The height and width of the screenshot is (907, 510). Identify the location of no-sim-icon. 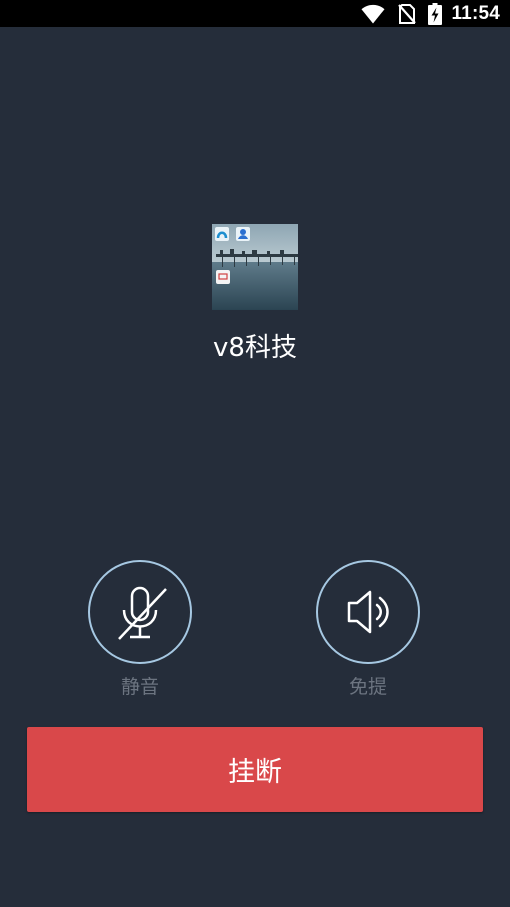
(407, 13).